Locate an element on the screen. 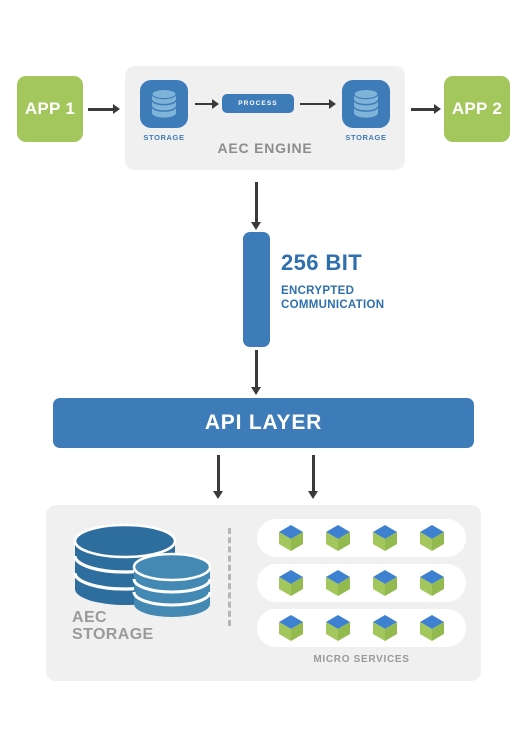 This screenshot has width=527, height=739. arrow-storage-to-process is located at coordinates (207, 104).